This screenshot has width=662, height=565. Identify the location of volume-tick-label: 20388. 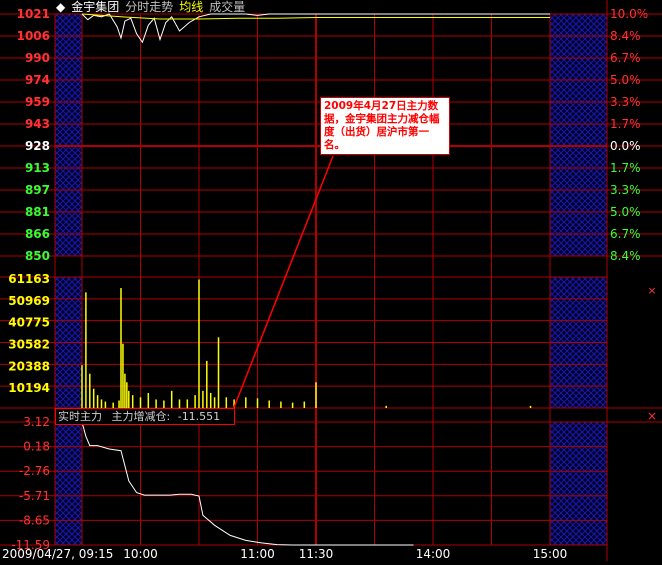
(29, 366).